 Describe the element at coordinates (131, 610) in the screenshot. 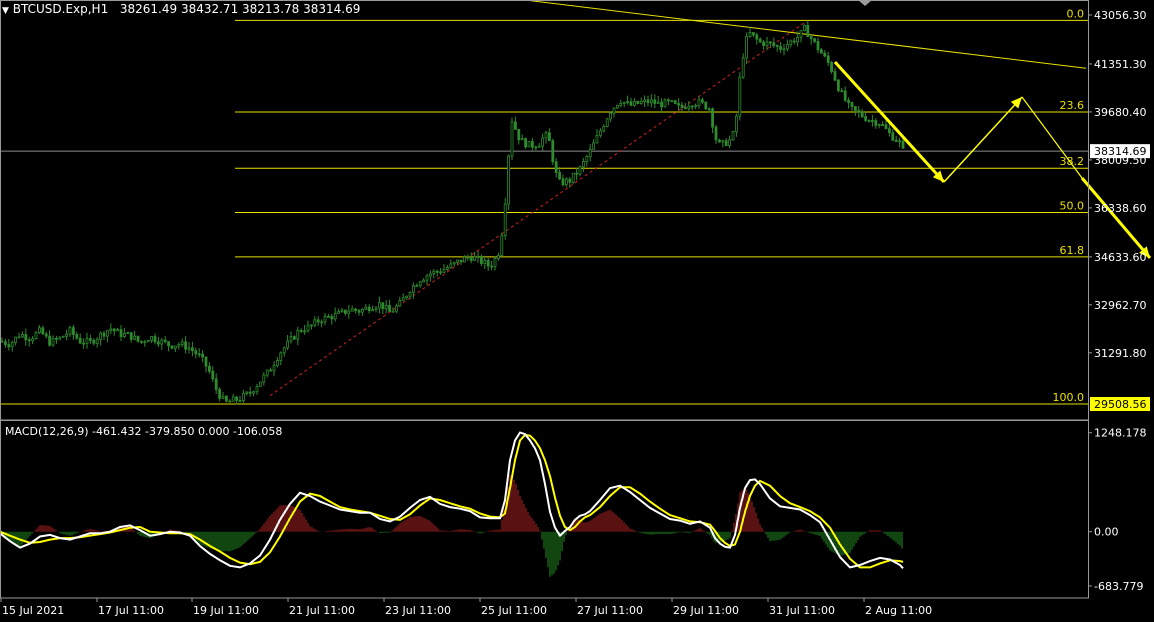

I see `x-axis-label: 17 Jul 11:00` at that location.